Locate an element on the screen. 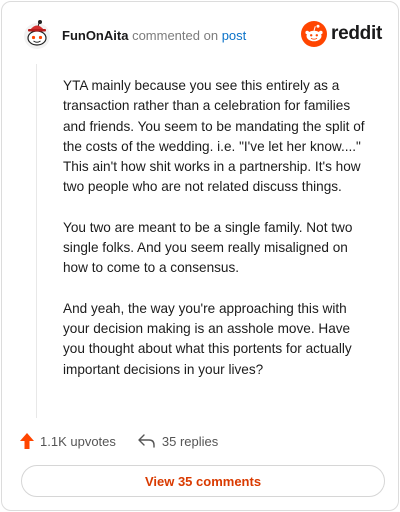 This screenshot has height=512, width=400. brand-name: reddit is located at coordinates (356, 33).